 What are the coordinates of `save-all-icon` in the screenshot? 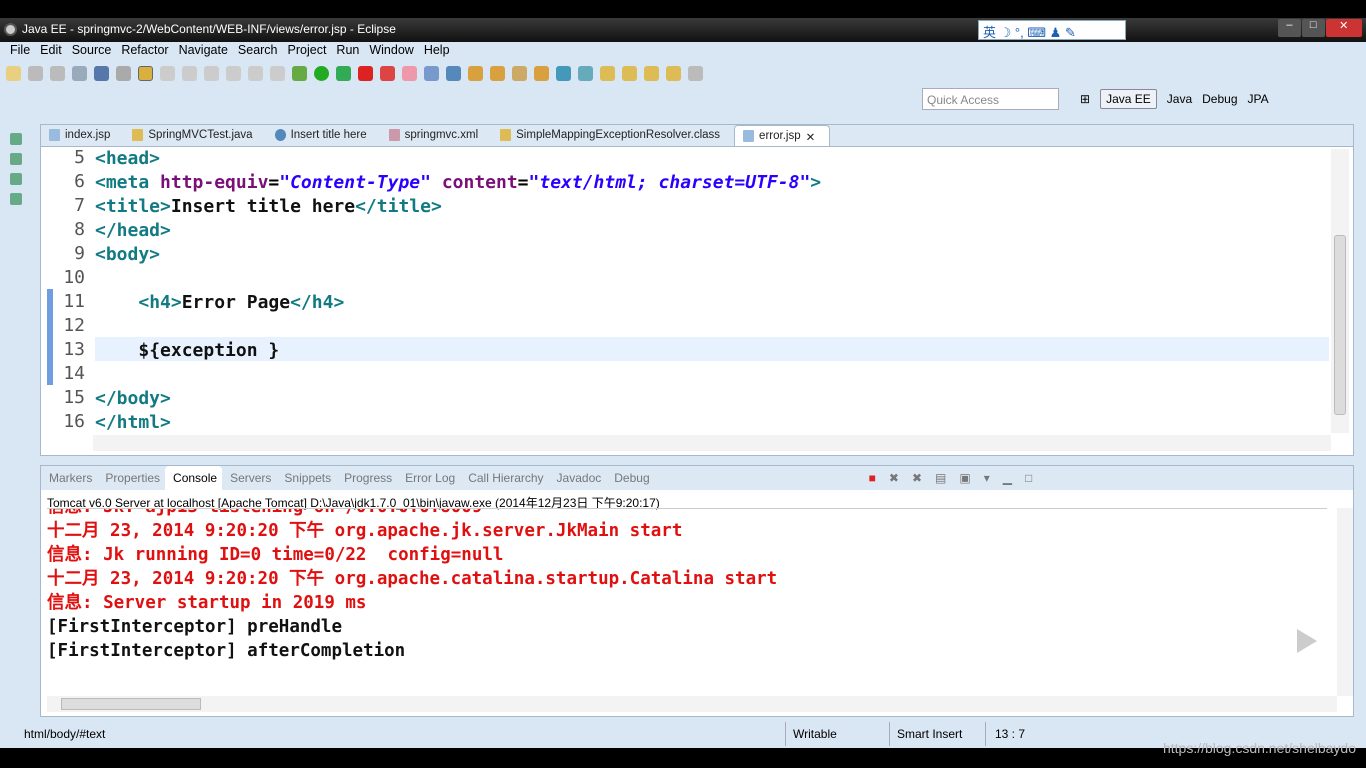 It's located at (57, 73).